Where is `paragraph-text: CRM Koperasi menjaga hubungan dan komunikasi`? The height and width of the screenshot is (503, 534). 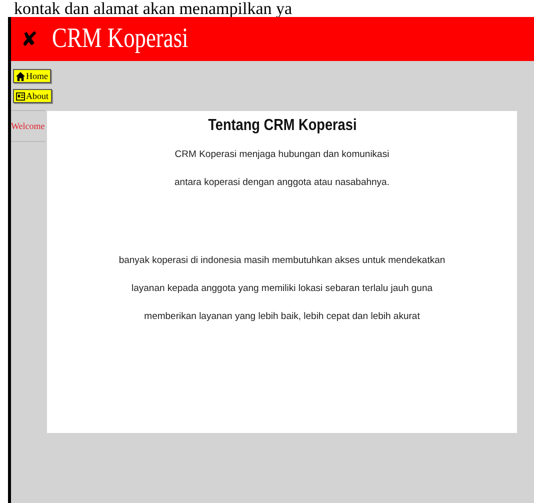
paragraph-text: CRM Koperasi menjaga hubungan dan komunikasi is located at coordinates (282, 154).